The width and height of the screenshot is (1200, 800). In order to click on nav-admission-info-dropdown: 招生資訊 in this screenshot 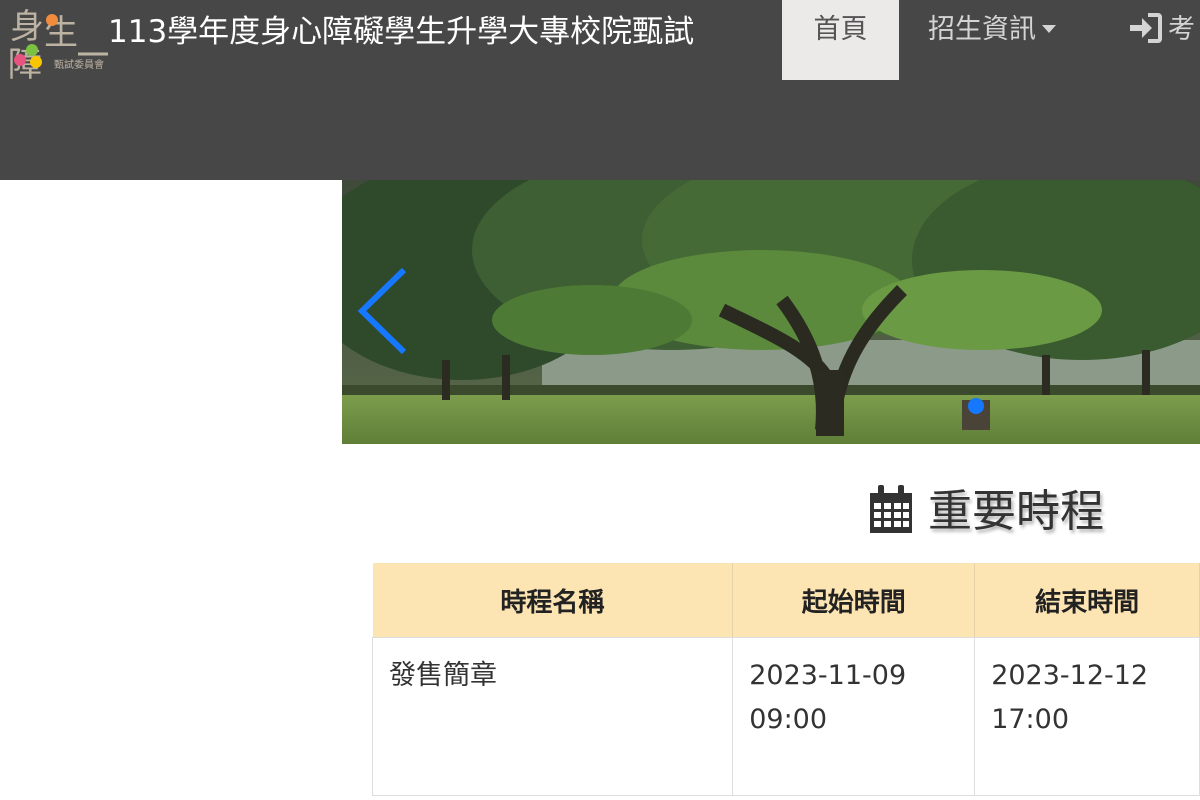, I will do `click(992, 40)`.